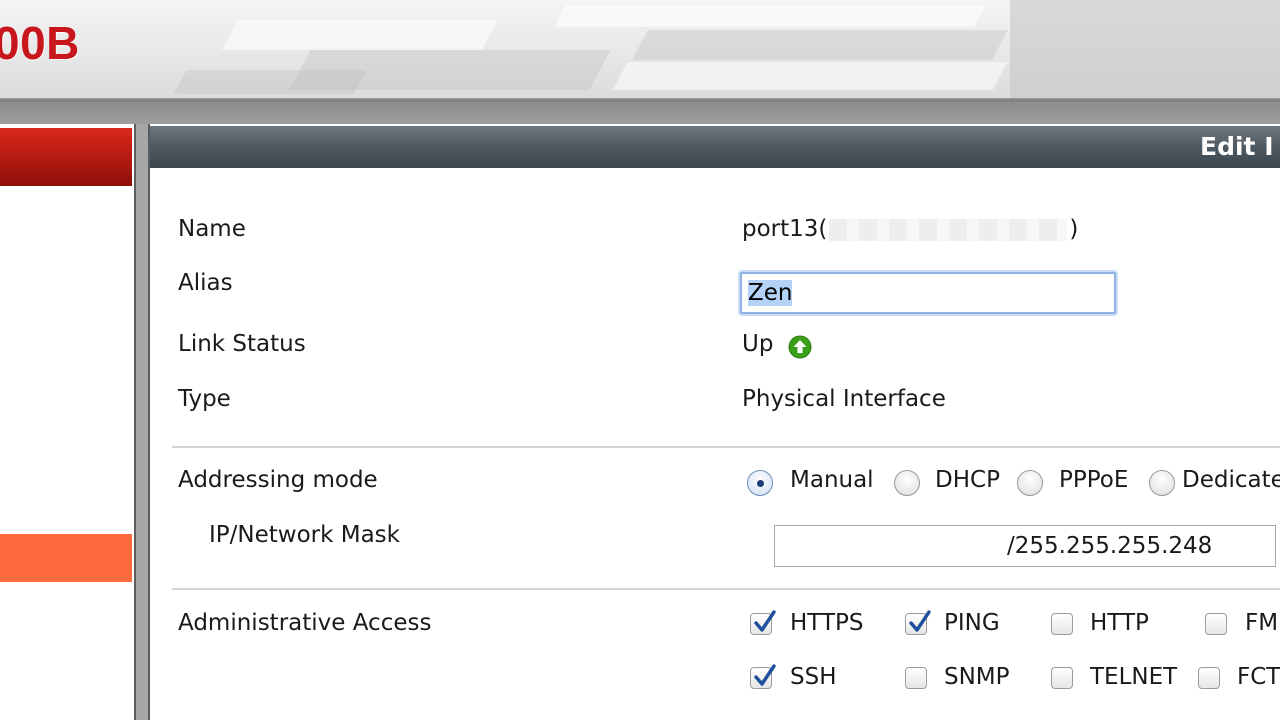 The height and width of the screenshot is (720, 1280). What do you see at coordinates (205, 283) in the screenshot?
I see `alias-label: Alias` at bounding box center [205, 283].